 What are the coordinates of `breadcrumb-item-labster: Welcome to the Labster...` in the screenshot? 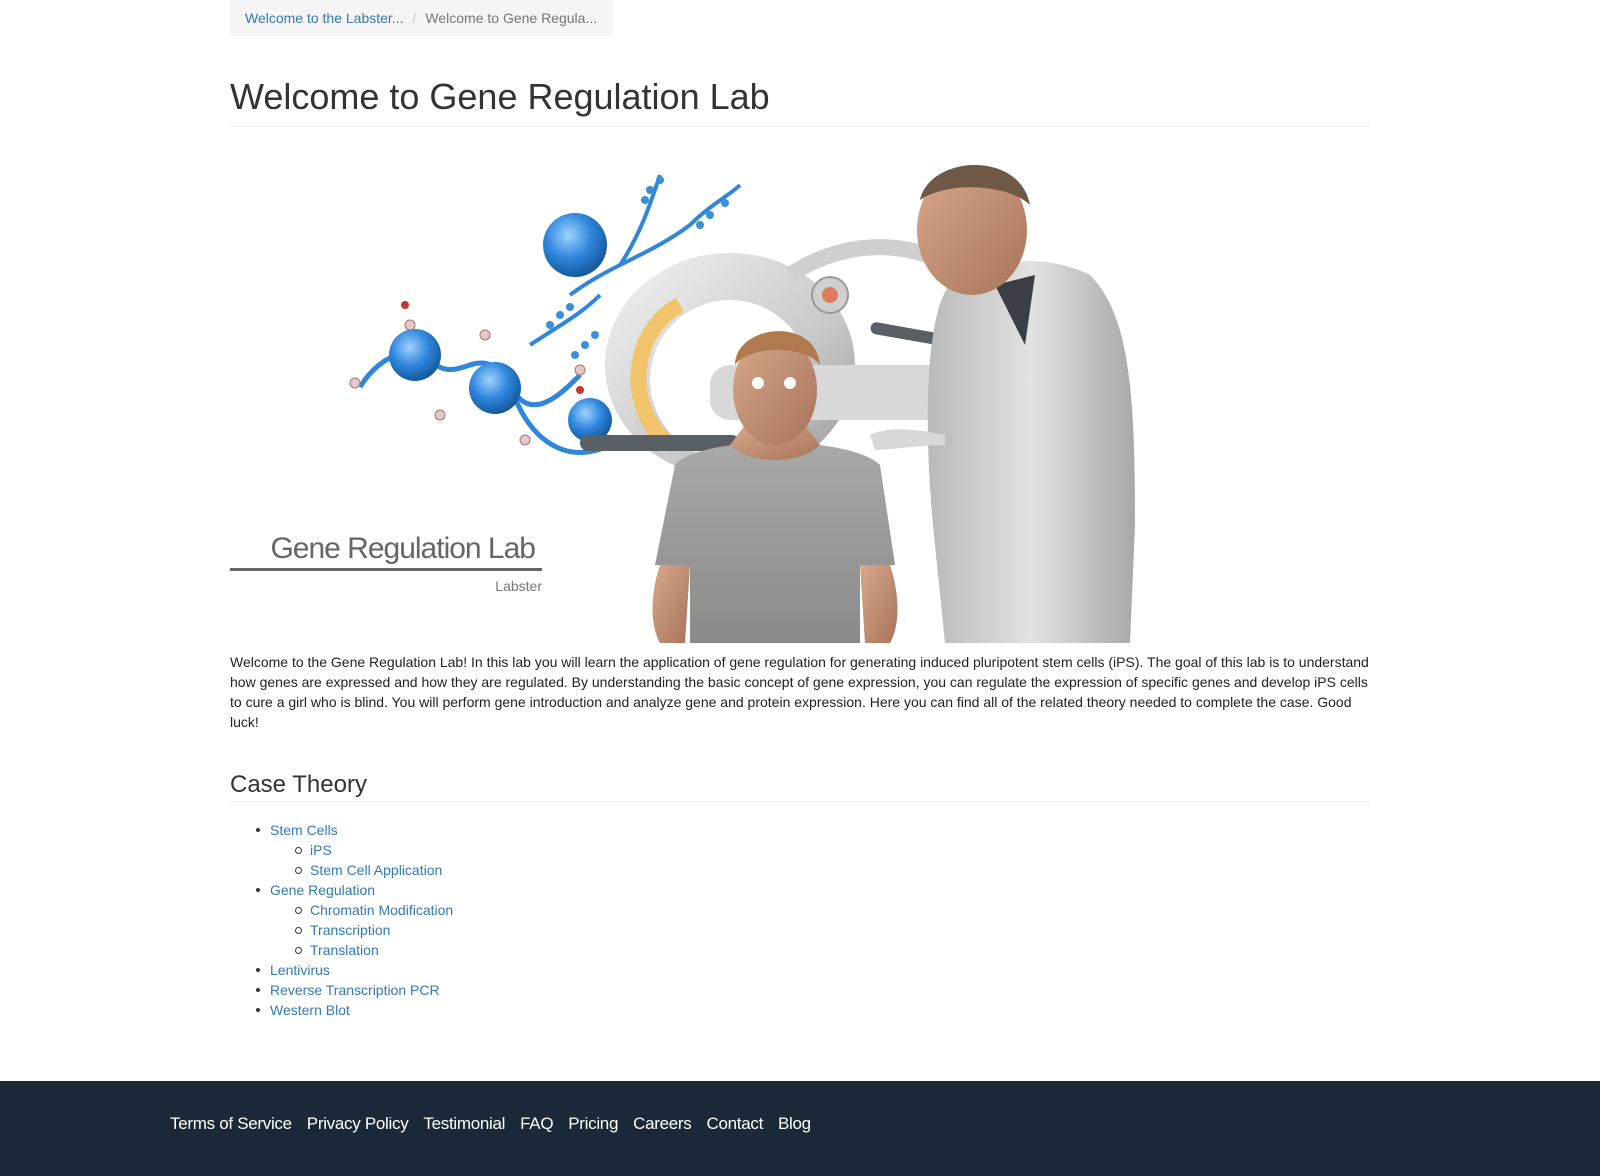 It's located at (324, 18).